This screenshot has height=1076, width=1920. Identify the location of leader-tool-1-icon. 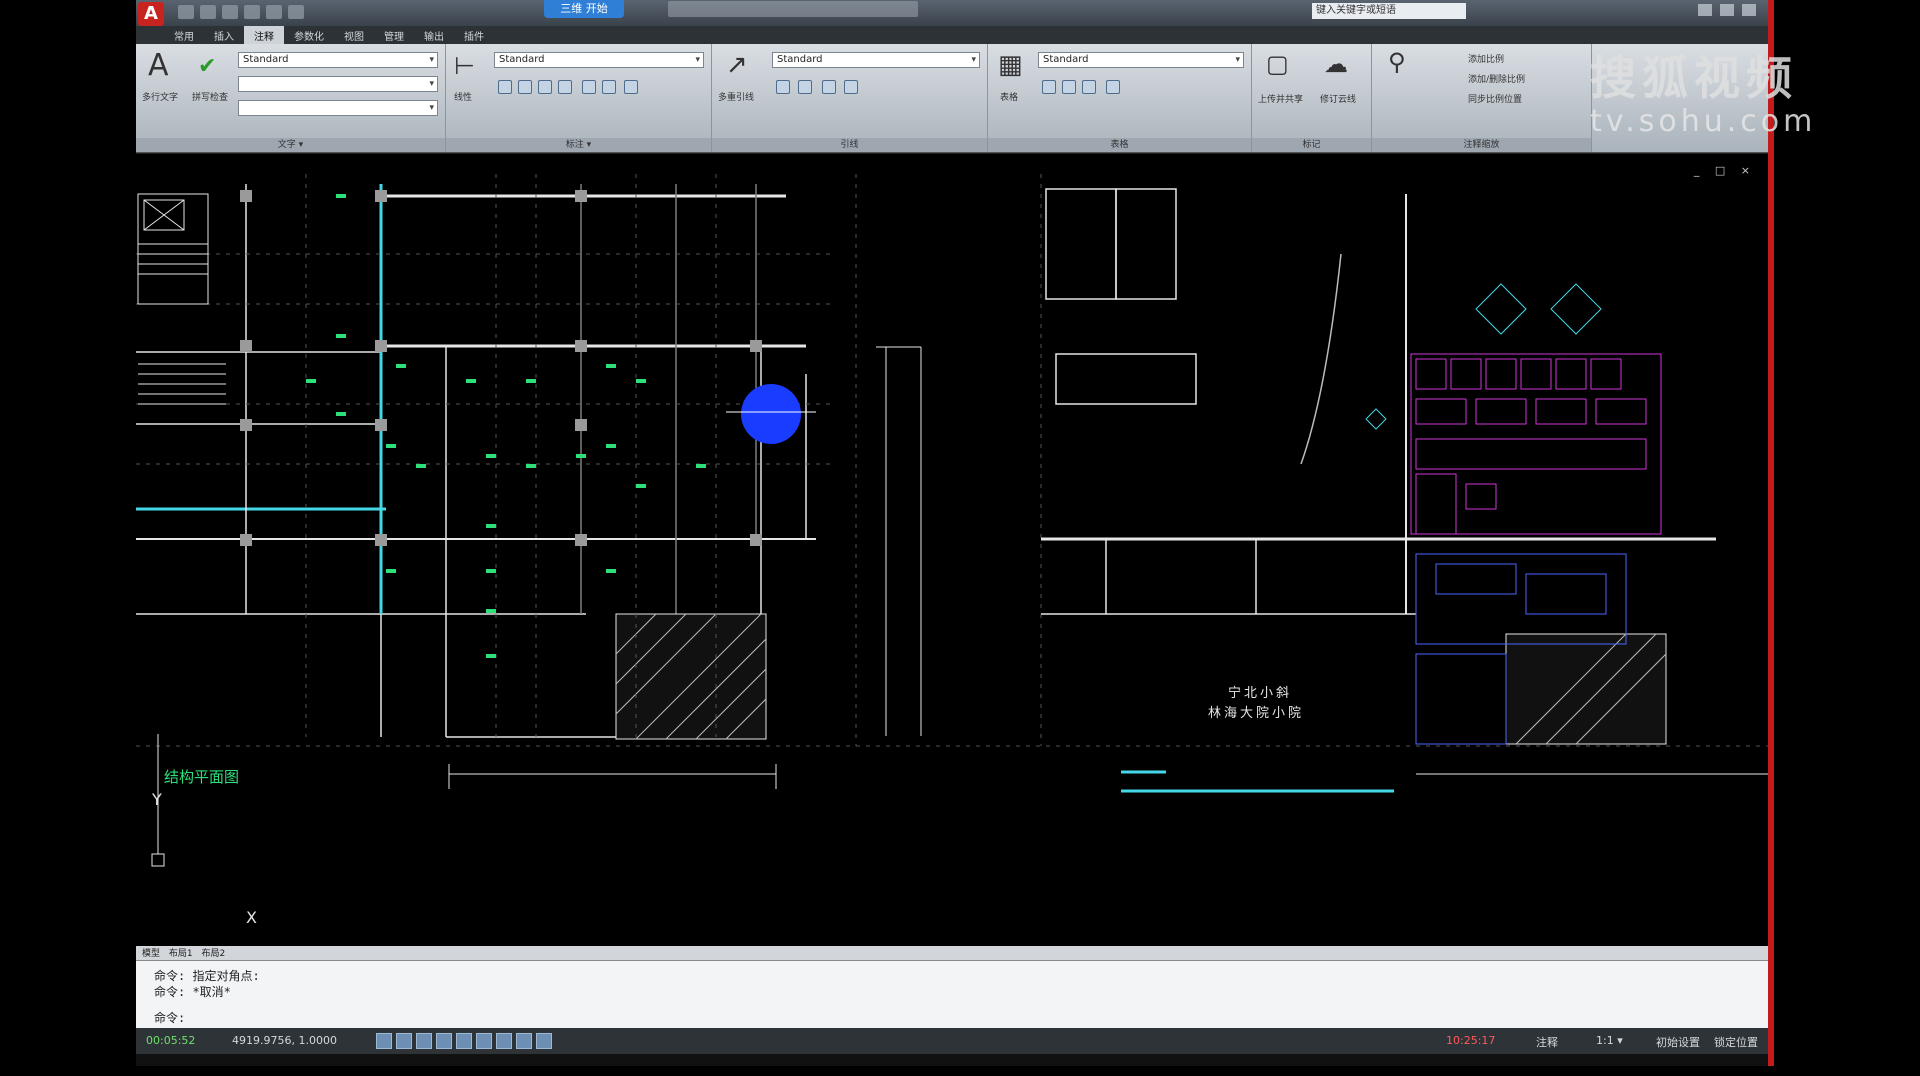
(783, 87).